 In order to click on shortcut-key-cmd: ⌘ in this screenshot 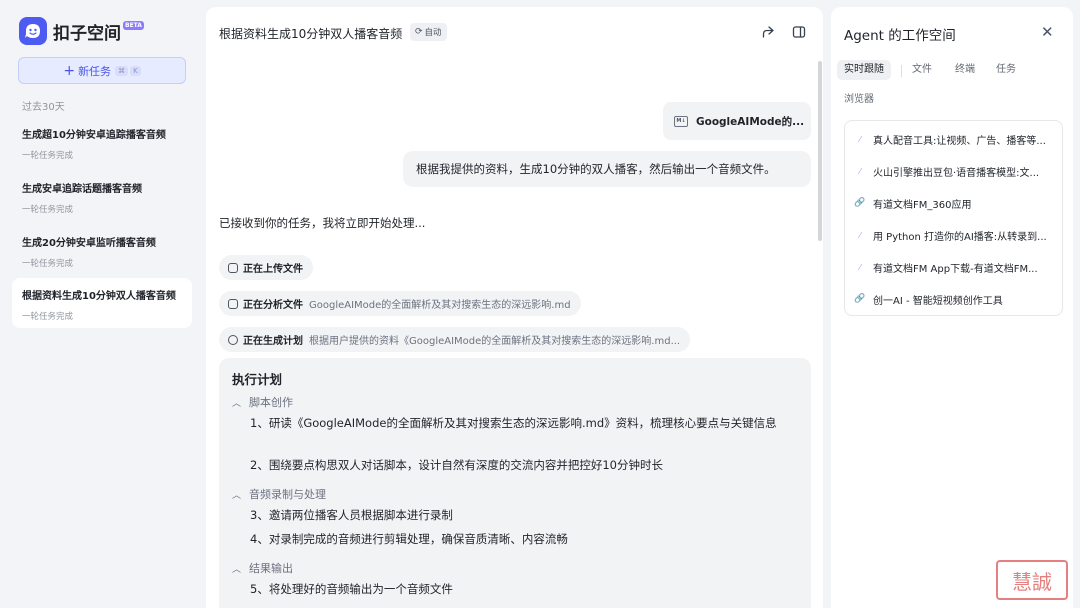, I will do `click(122, 70)`.